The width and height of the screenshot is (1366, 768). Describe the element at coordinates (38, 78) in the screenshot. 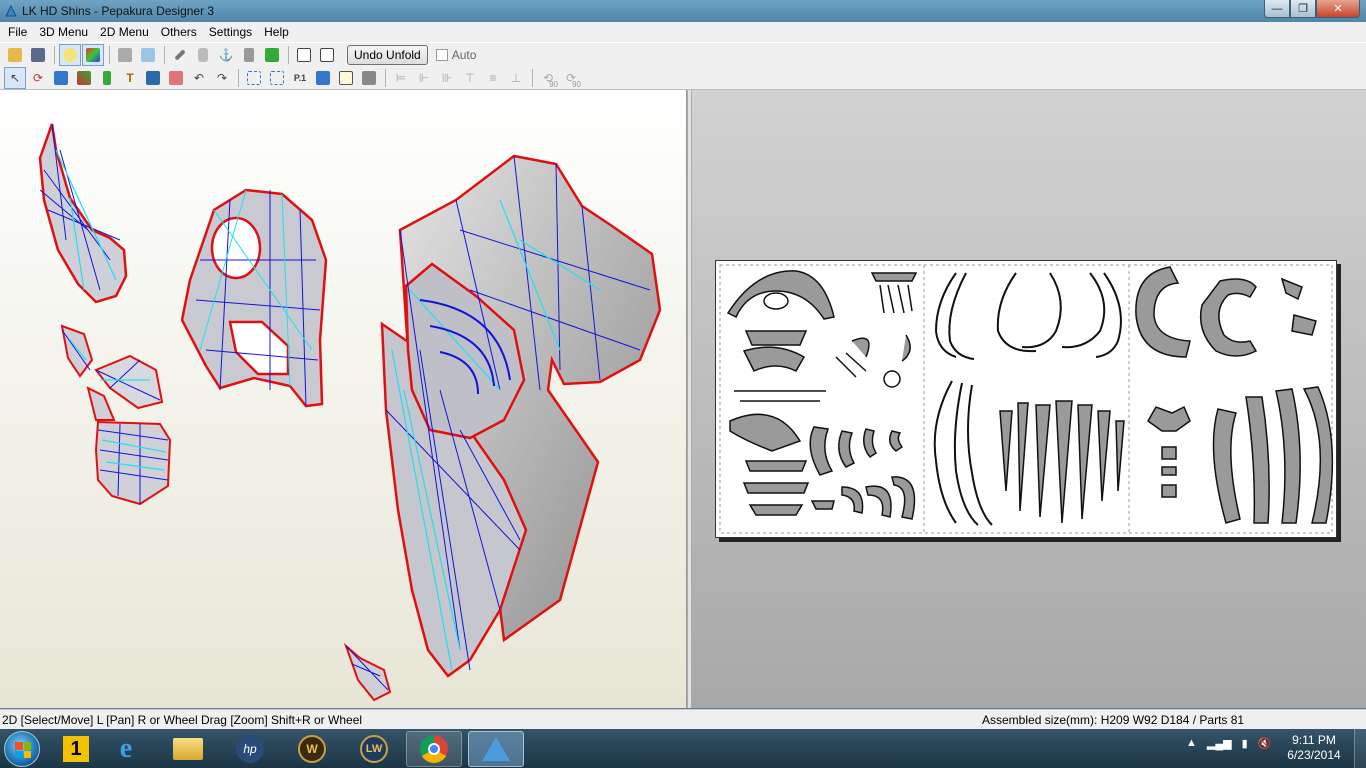

I see `rotate-part-button: ⟳` at that location.